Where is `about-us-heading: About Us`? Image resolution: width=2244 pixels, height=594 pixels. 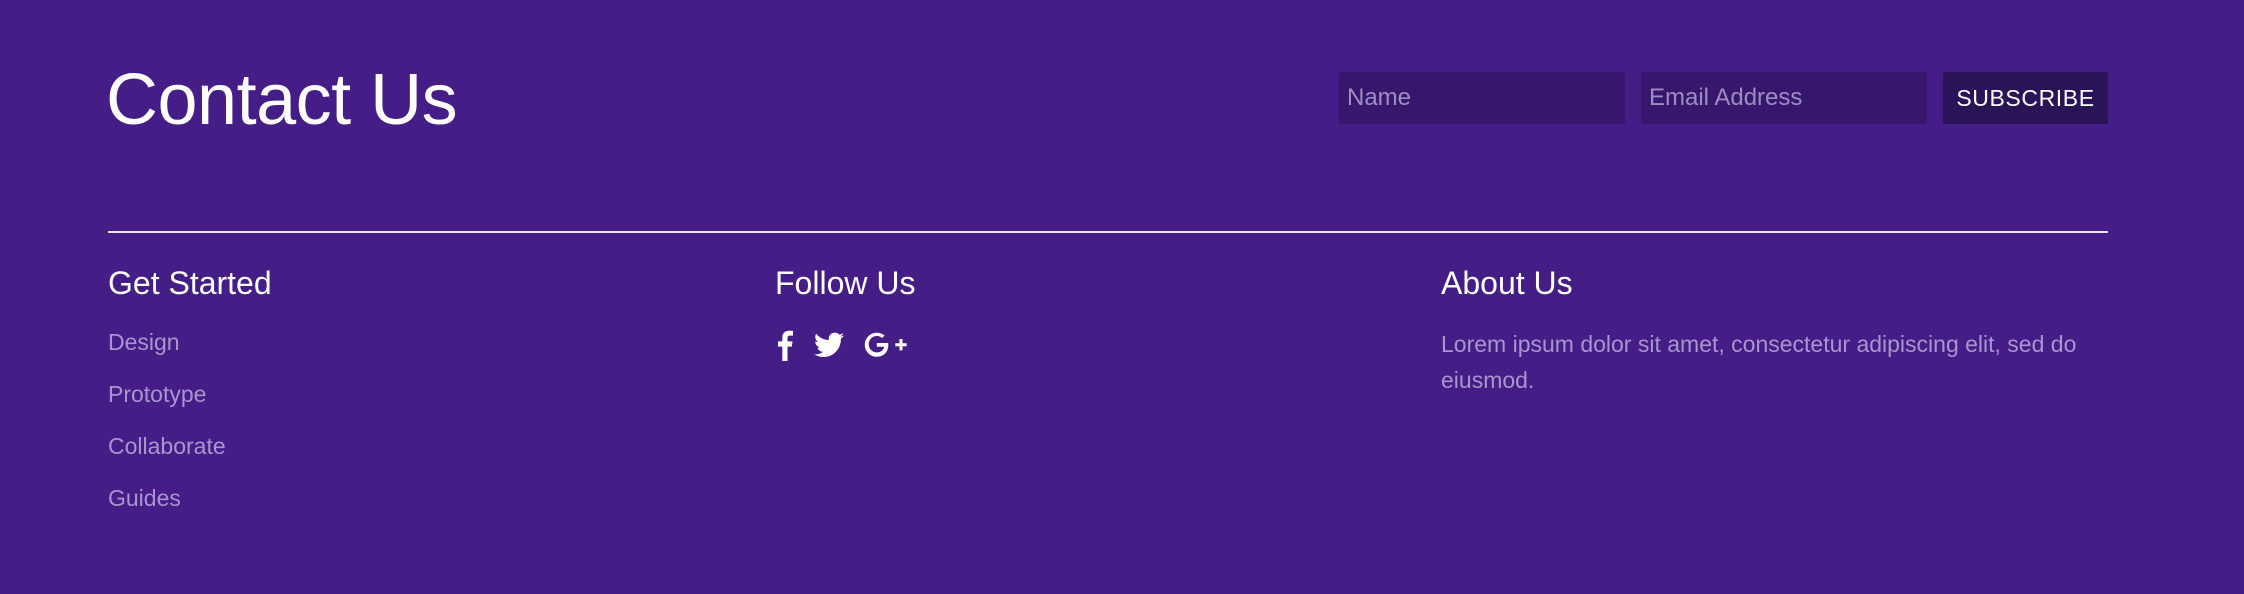 about-us-heading: About Us is located at coordinates (1507, 283).